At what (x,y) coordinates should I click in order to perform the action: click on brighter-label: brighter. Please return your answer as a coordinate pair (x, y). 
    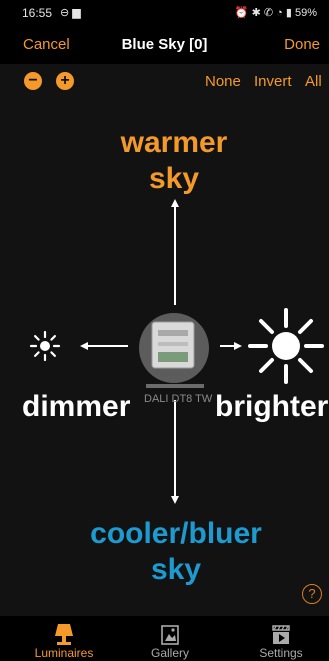
    Looking at the image, I should click on (272, 406).